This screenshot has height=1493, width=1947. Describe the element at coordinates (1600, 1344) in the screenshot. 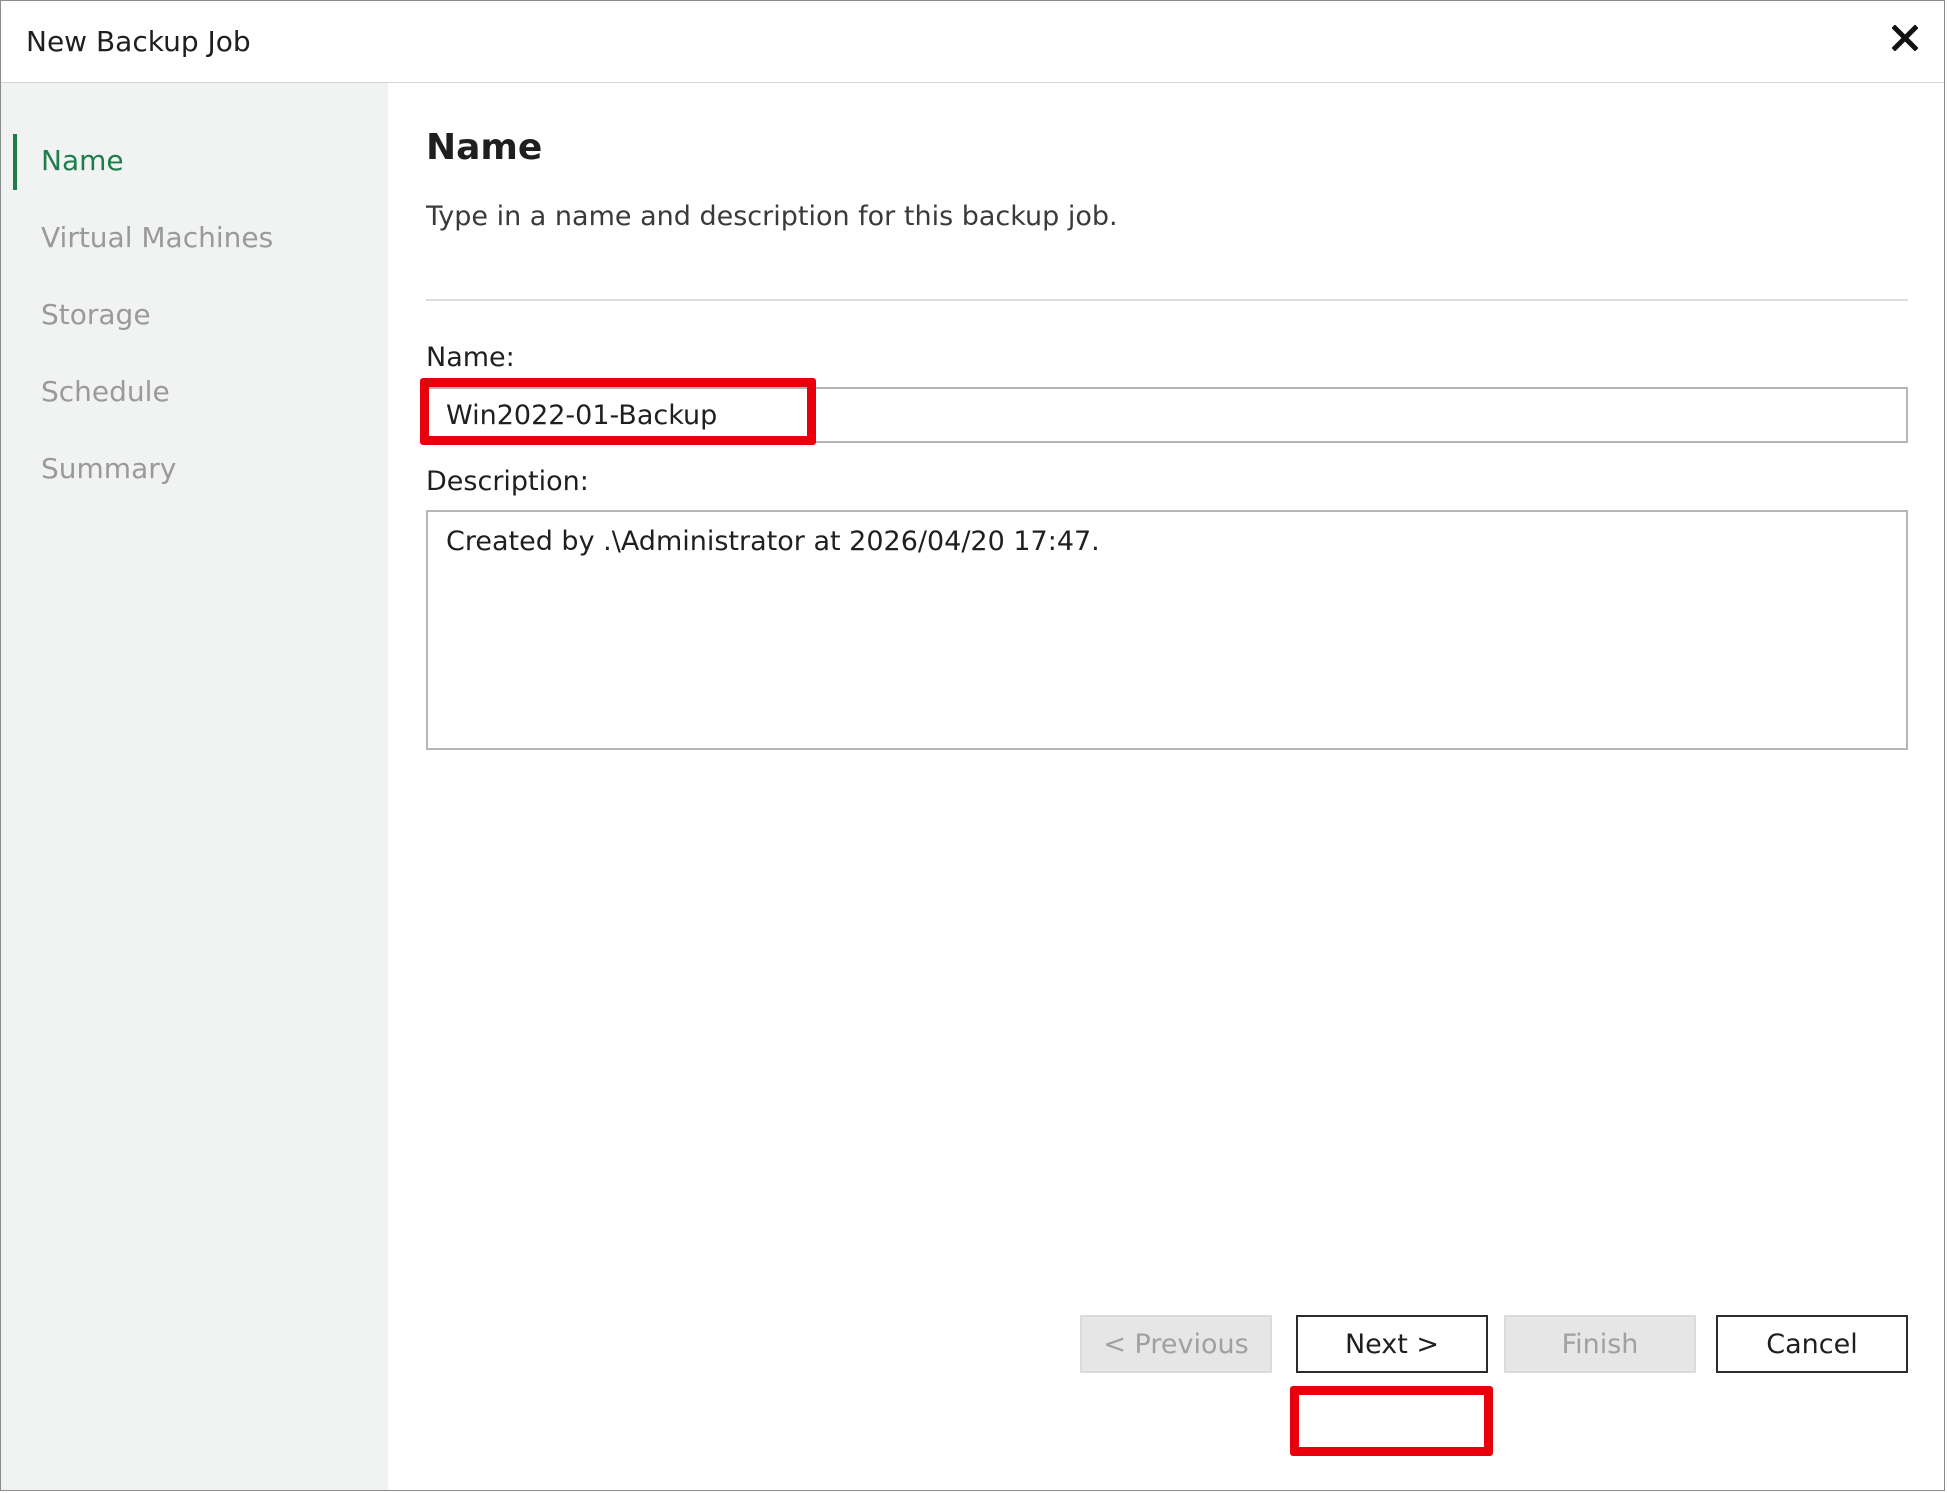

I see `finish-button: Finish` at that location.